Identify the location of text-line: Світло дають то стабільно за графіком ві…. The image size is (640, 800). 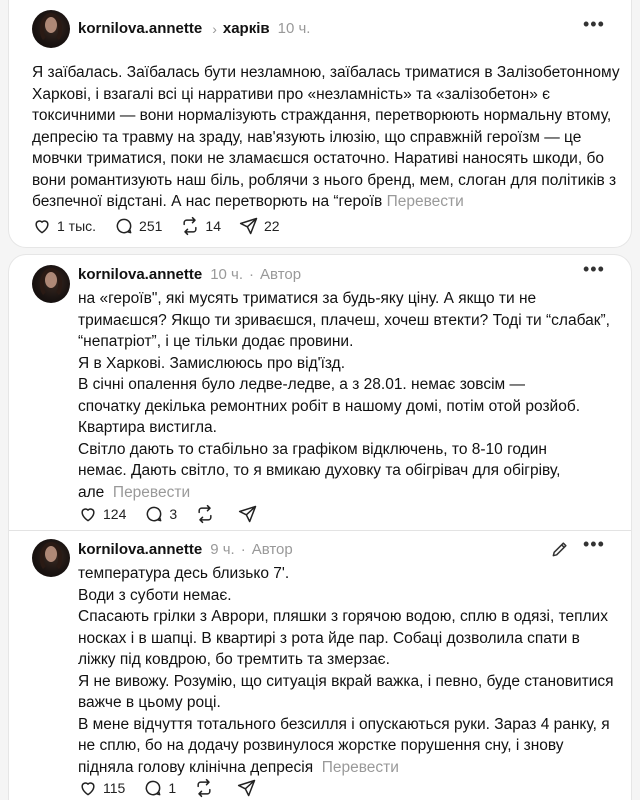
(312, 449).